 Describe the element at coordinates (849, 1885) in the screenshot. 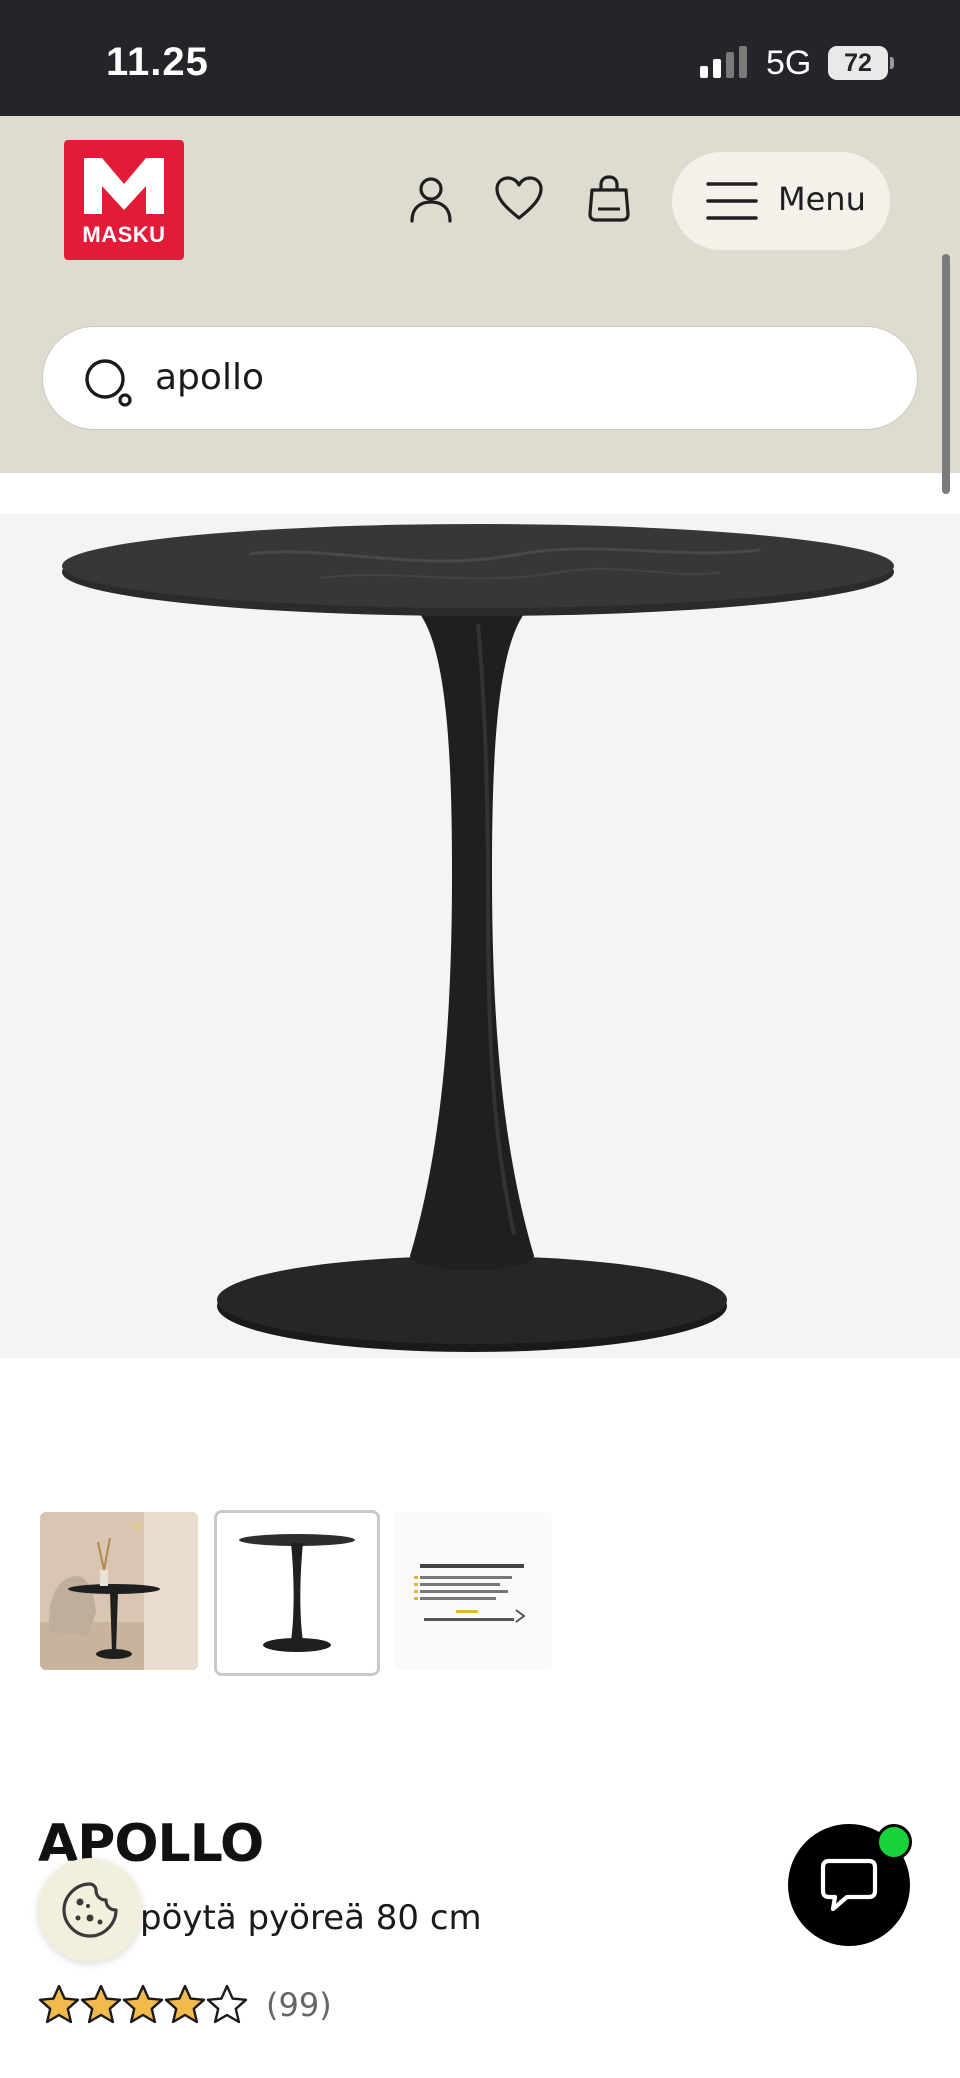

I see `chat-bubble-icon` at that location.